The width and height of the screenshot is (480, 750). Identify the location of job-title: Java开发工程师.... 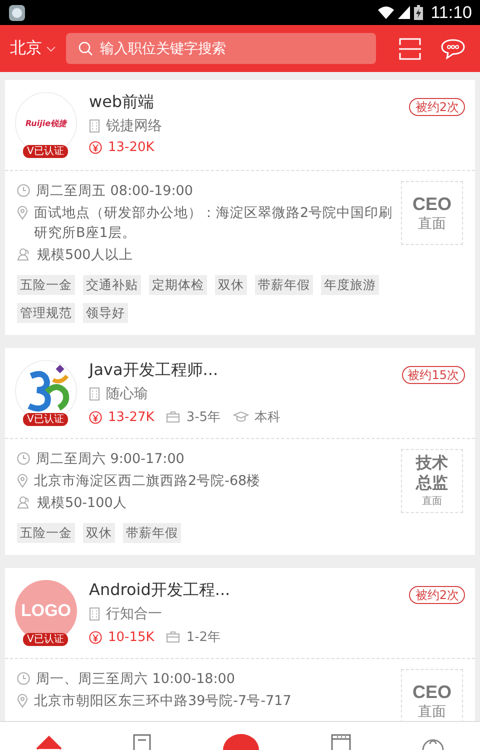
(154, 370).